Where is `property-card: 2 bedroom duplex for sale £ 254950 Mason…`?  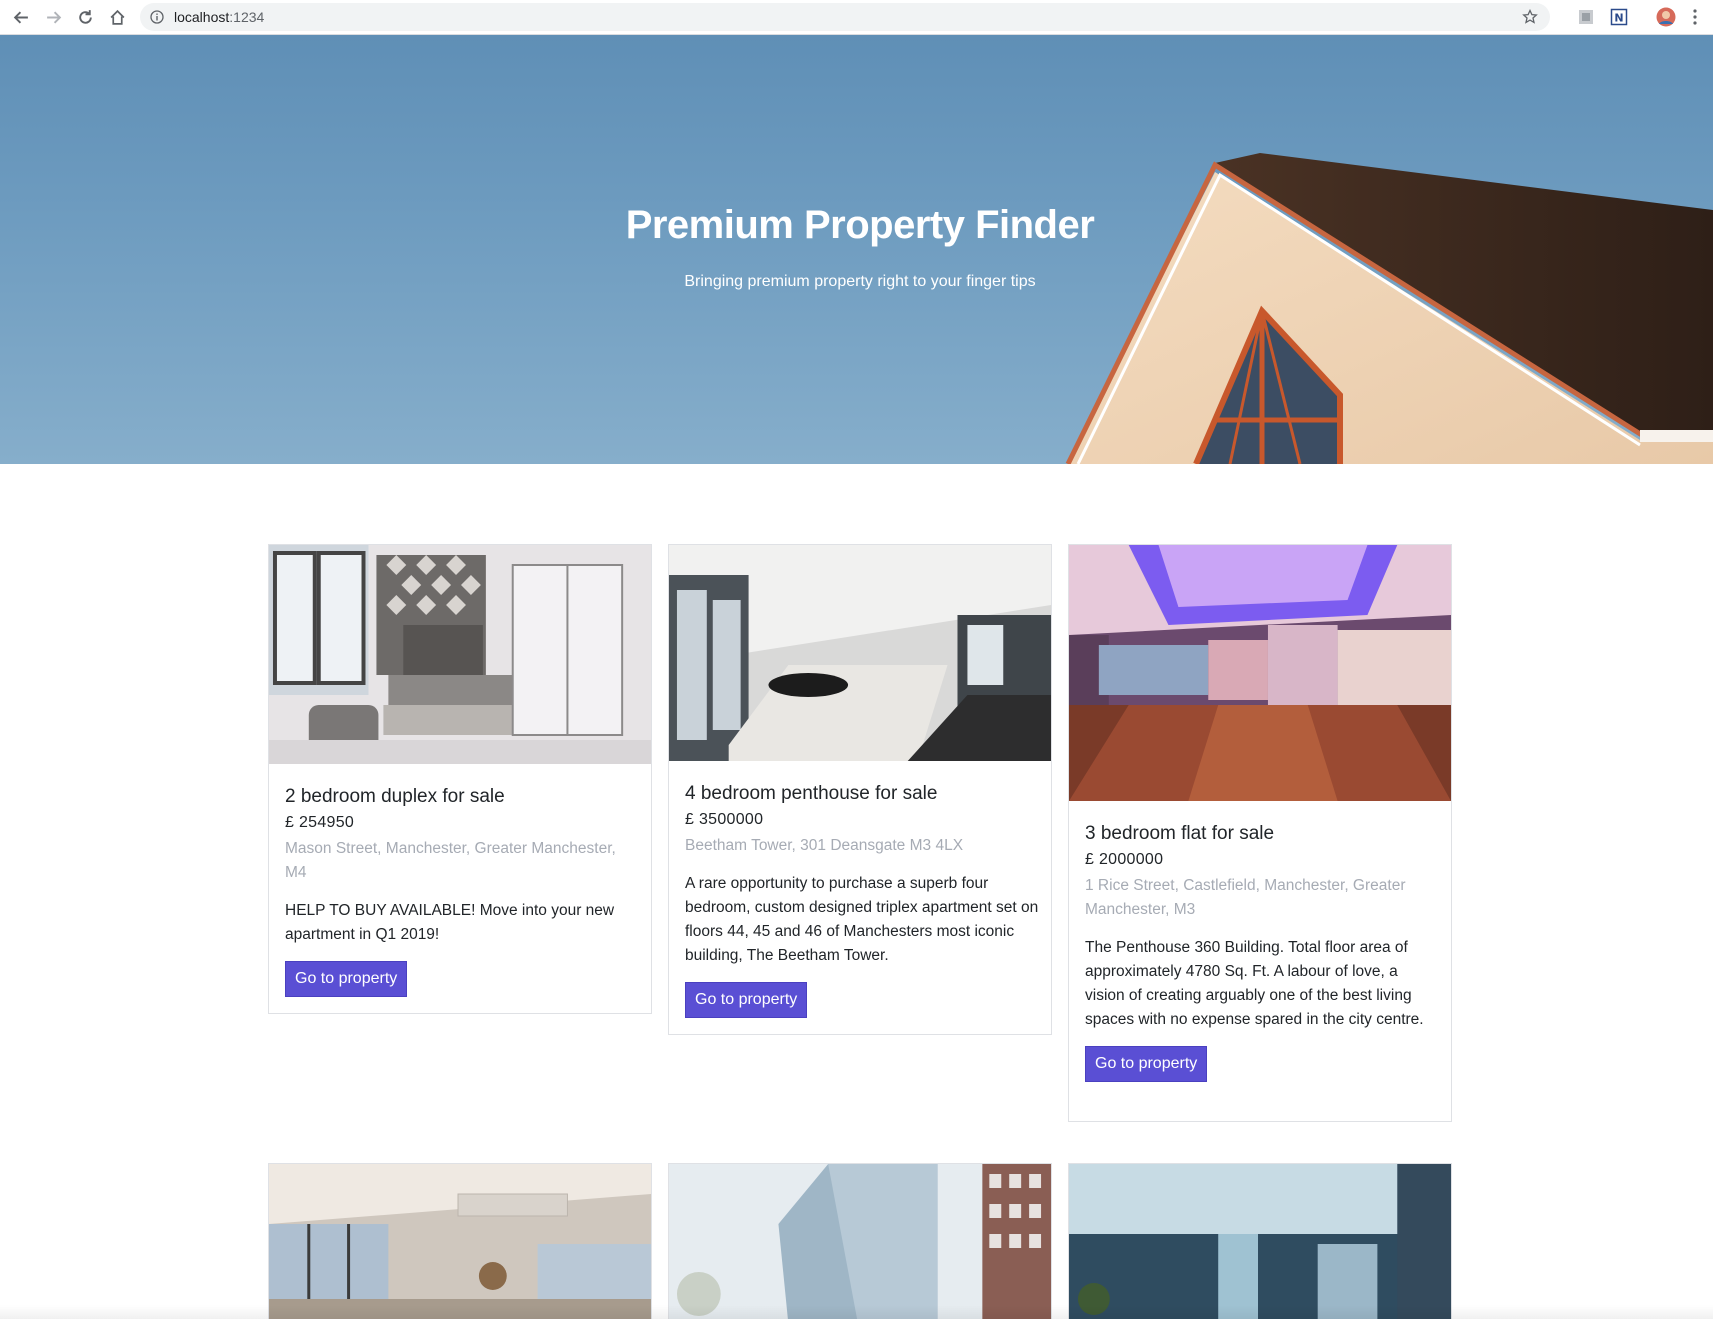 property-card: 2 bedroom duplex for sale £ 254950 Mason… is located at coordinates (460, 779).